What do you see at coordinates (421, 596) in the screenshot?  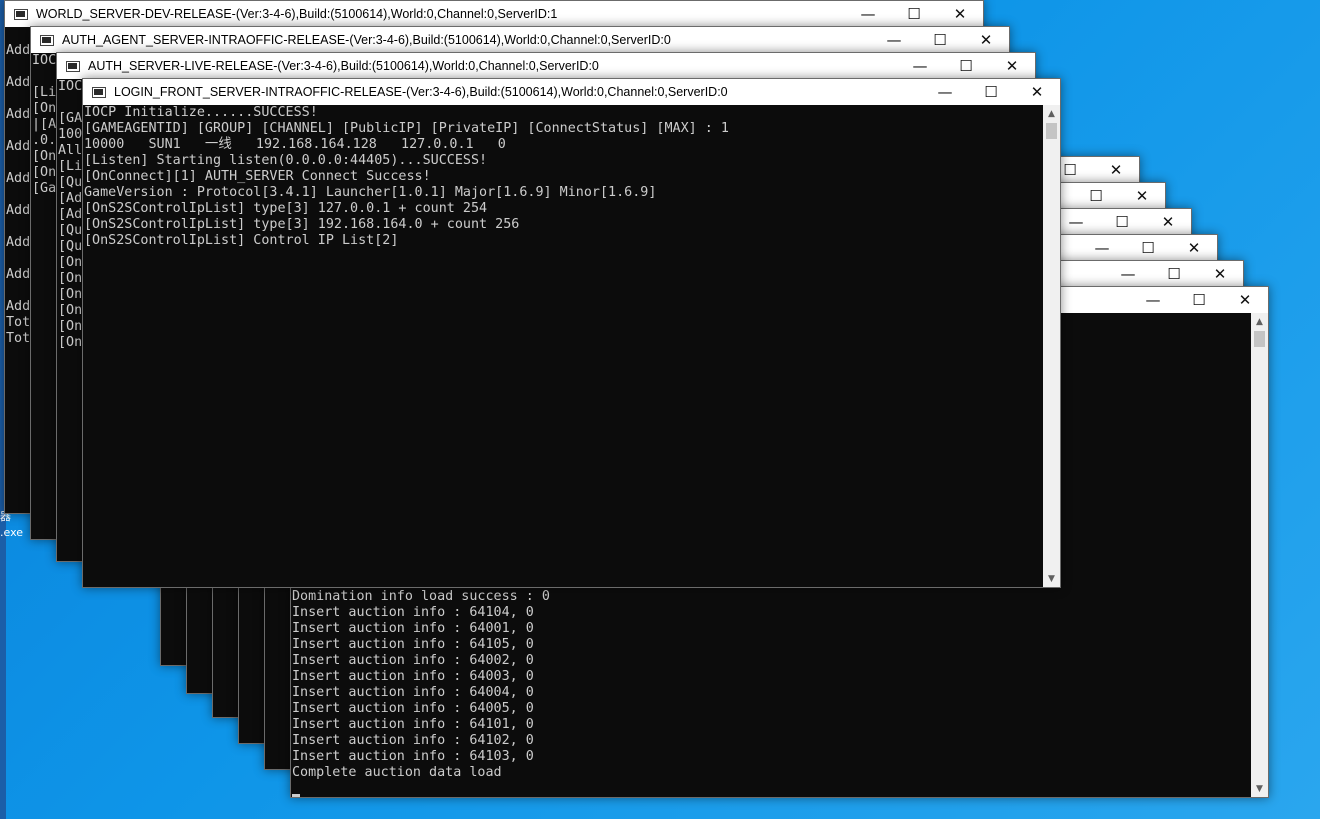 I see `console-line: Domination info load success : 0` at bounding box center [421, 596].